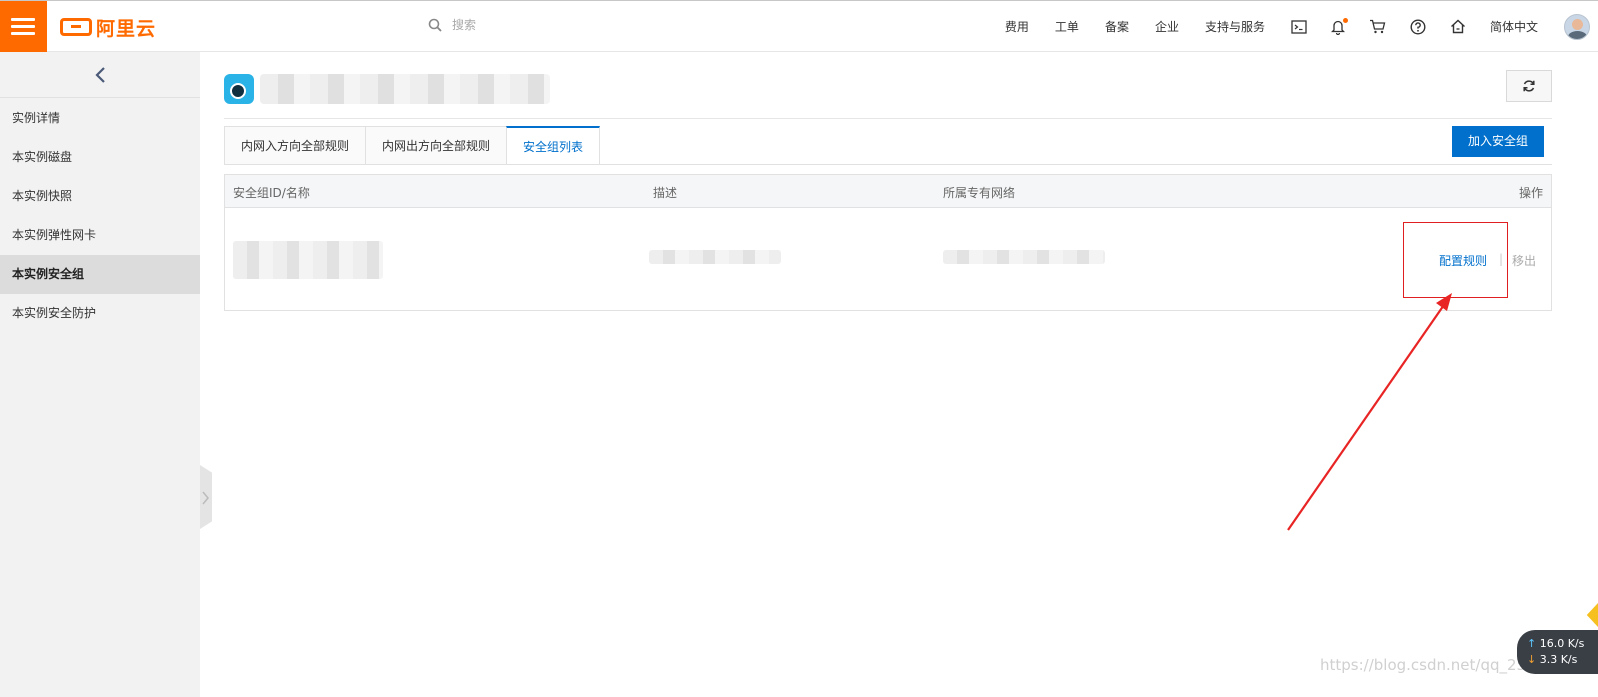  Describe the element at coordinates (1067, 26) in the screenshot. I see `nav-tickets: 工单` at that location.